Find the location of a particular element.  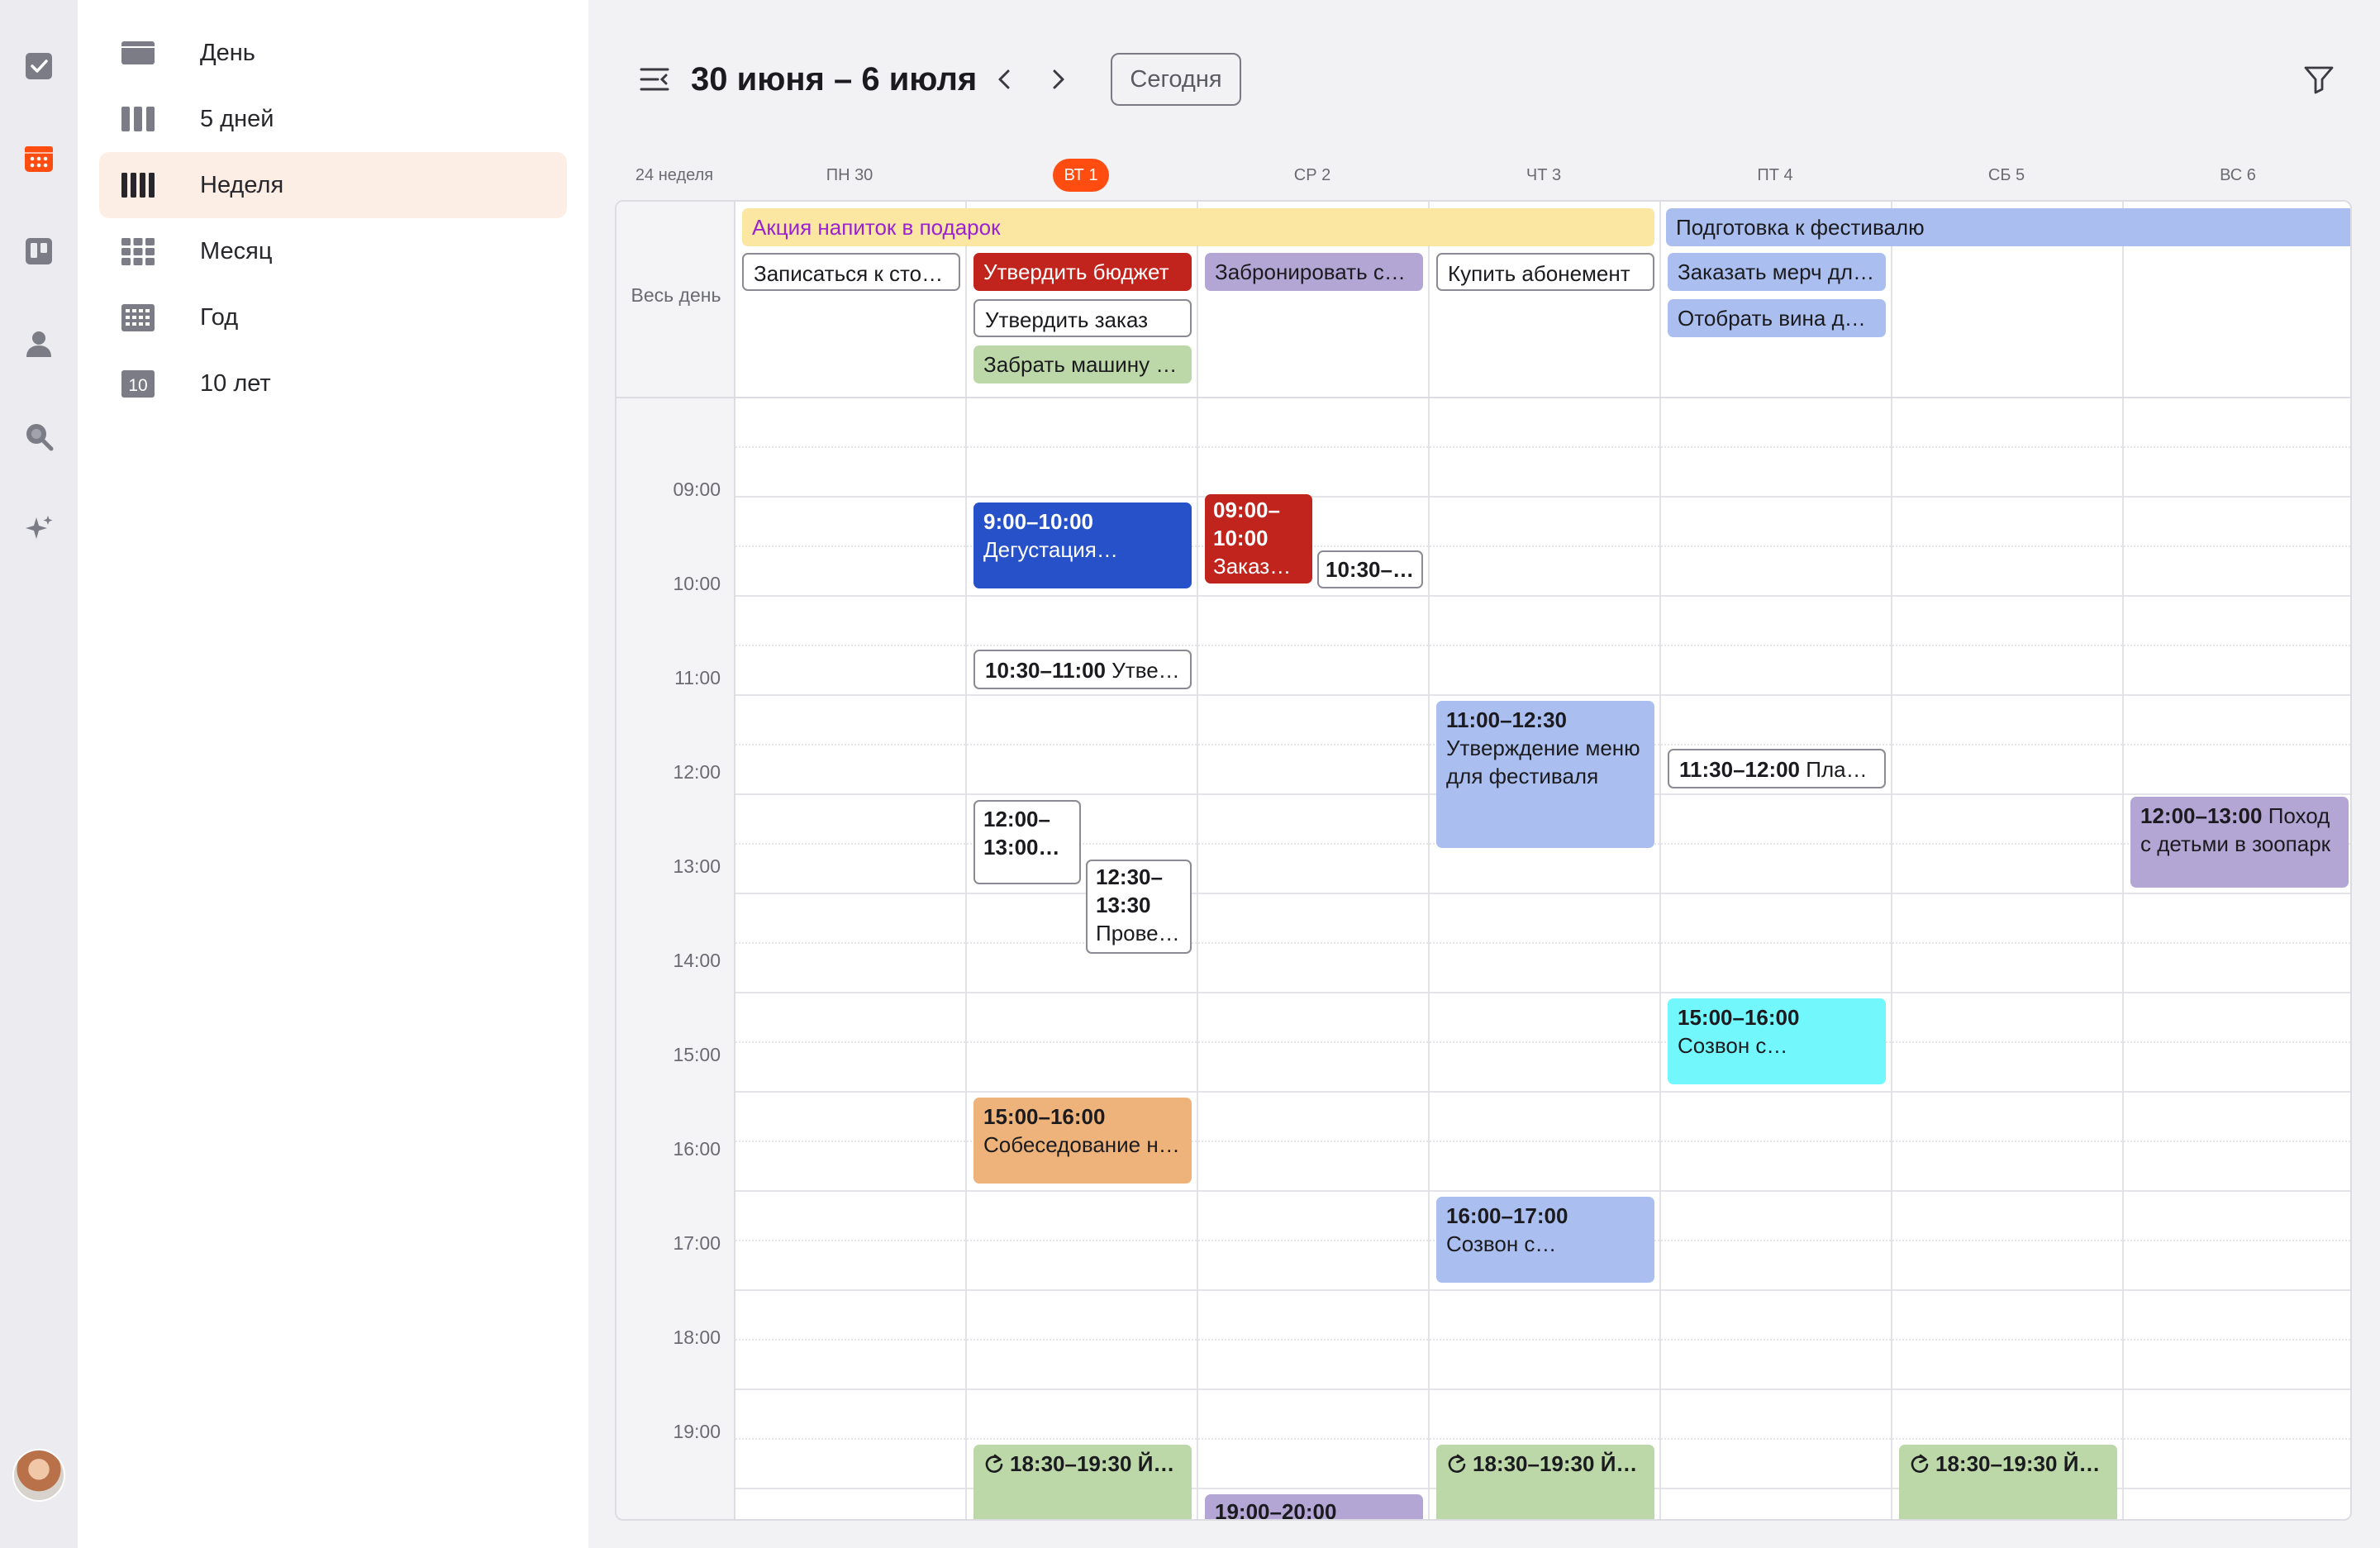

event-wed-19: 19:00–20:00 is located at coordinates (1314, 1506).